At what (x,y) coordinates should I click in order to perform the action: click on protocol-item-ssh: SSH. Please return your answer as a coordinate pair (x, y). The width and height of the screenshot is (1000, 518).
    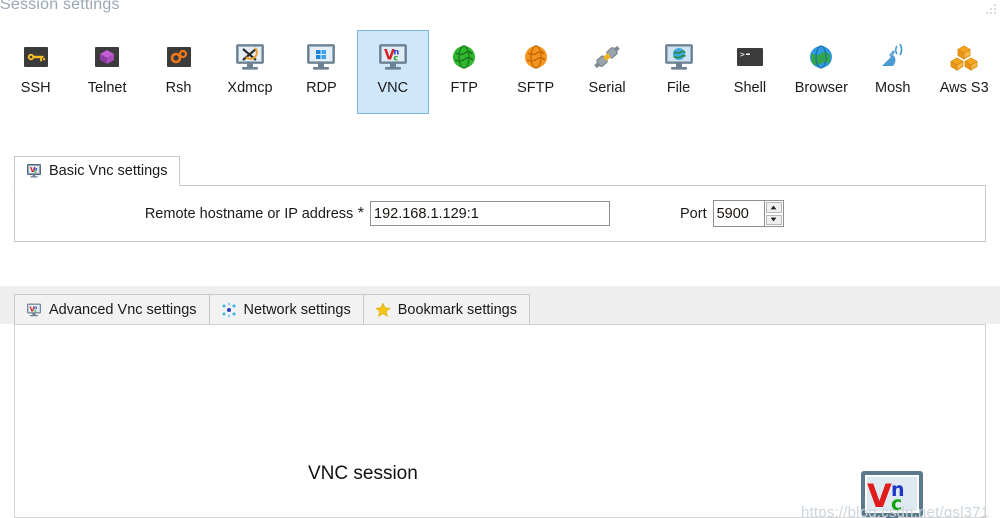
    Looking at the image, I should click on (35, 72).